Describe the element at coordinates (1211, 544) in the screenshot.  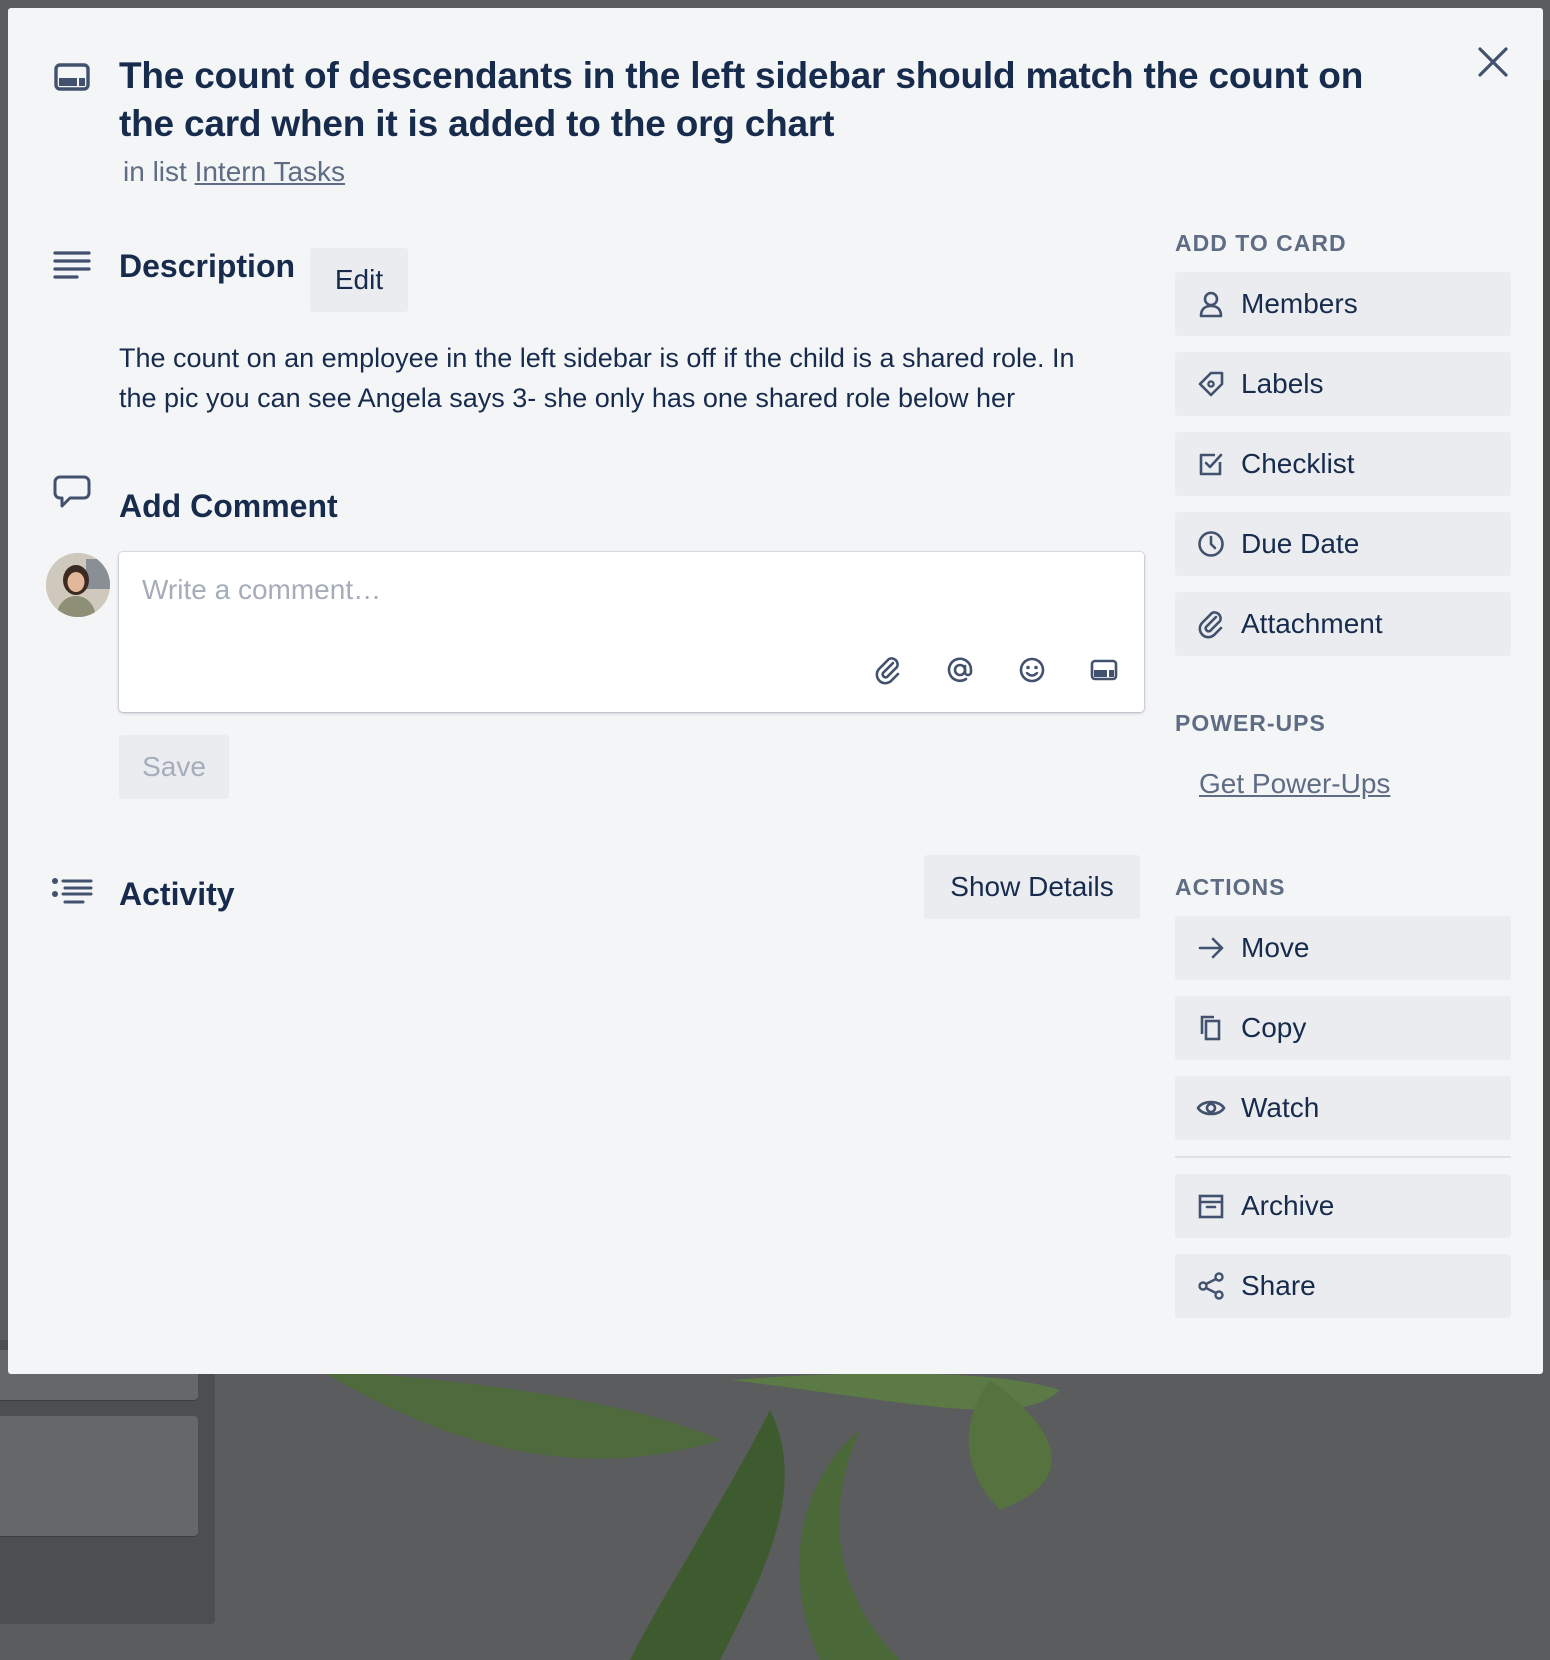
I see `clock-icon` at that location.